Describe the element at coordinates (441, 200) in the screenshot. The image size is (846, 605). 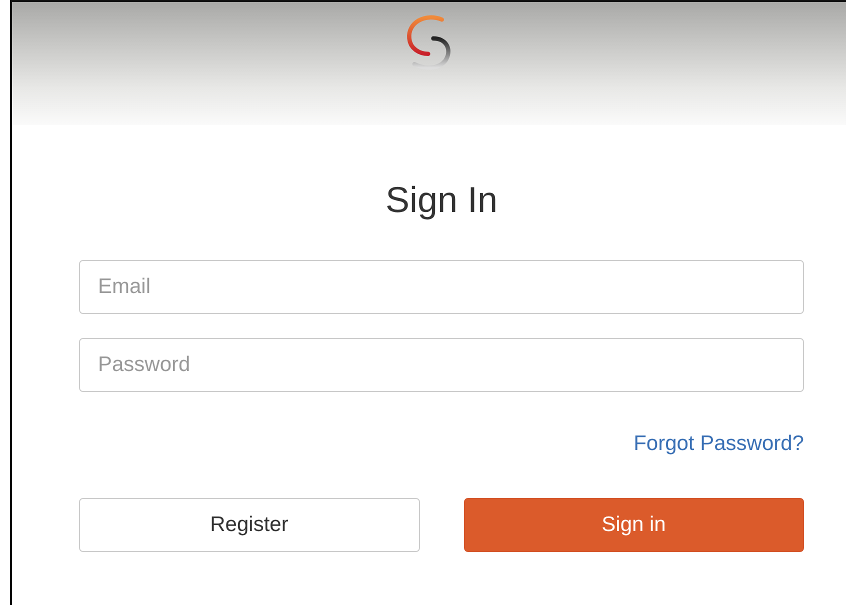
I see `page-title: Sign In` at that location.